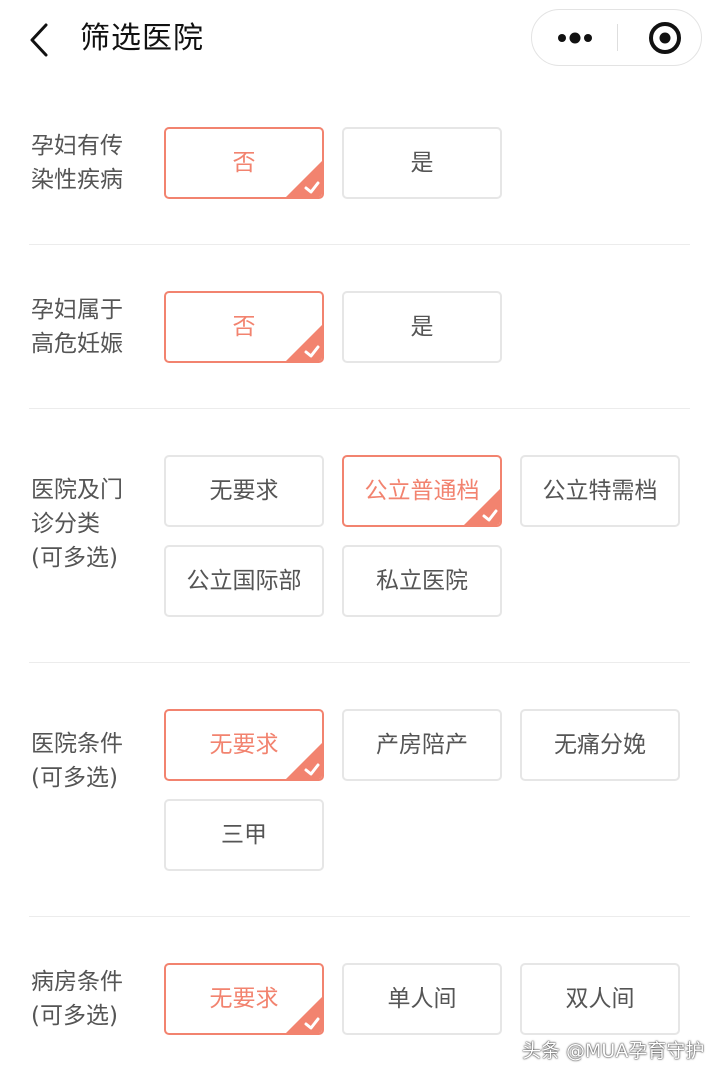 The height and width of the screenshot is (1077, 719). I want to click on section-label: 孕妇属于 高危妊娠, so click(91, 327).